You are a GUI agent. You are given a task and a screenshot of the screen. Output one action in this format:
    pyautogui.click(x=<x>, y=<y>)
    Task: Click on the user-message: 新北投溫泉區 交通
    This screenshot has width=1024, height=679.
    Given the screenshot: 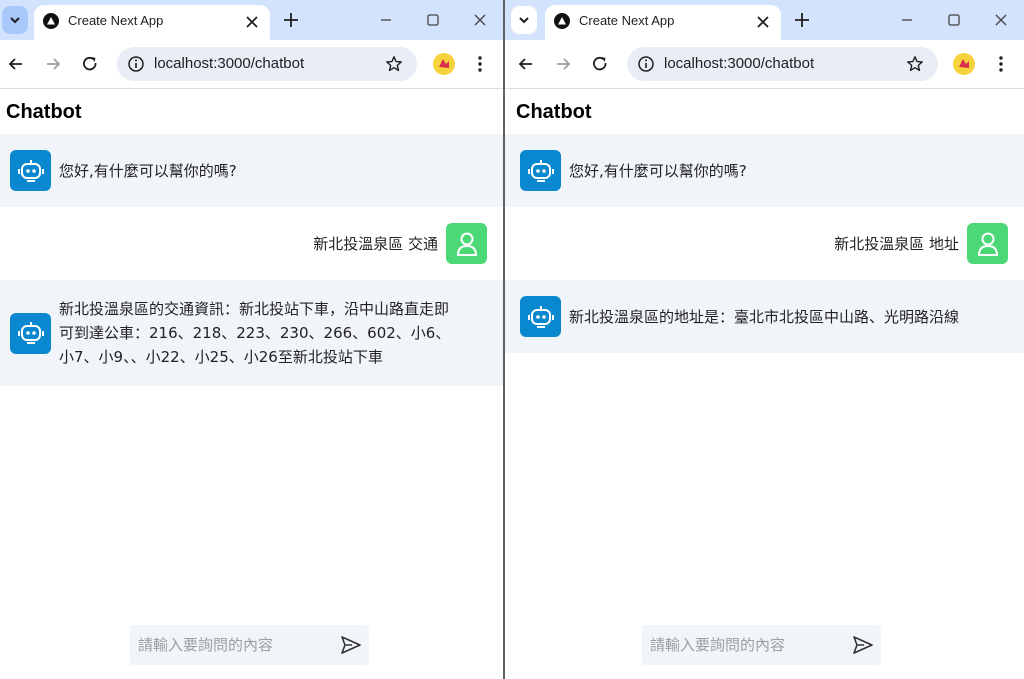 What is the action you would take?
    pyautogui.click(x=251, y=243)
    